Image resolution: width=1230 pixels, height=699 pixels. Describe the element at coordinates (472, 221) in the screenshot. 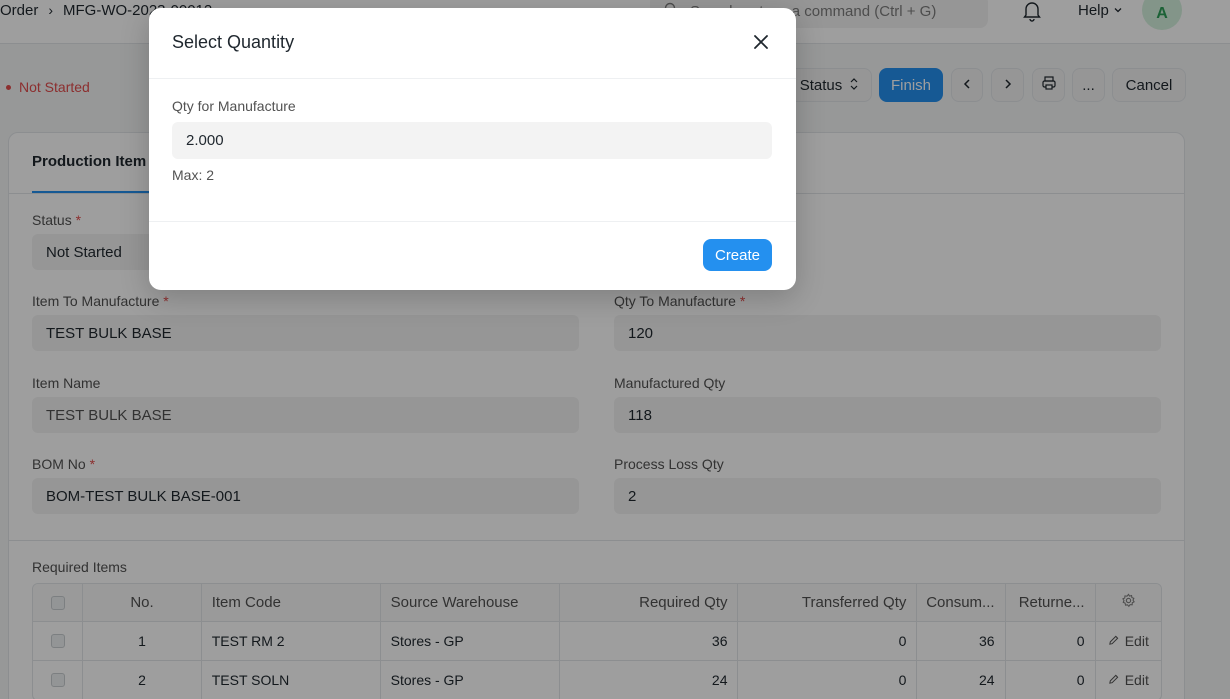

I see `dialog-footer-divider` at that location.